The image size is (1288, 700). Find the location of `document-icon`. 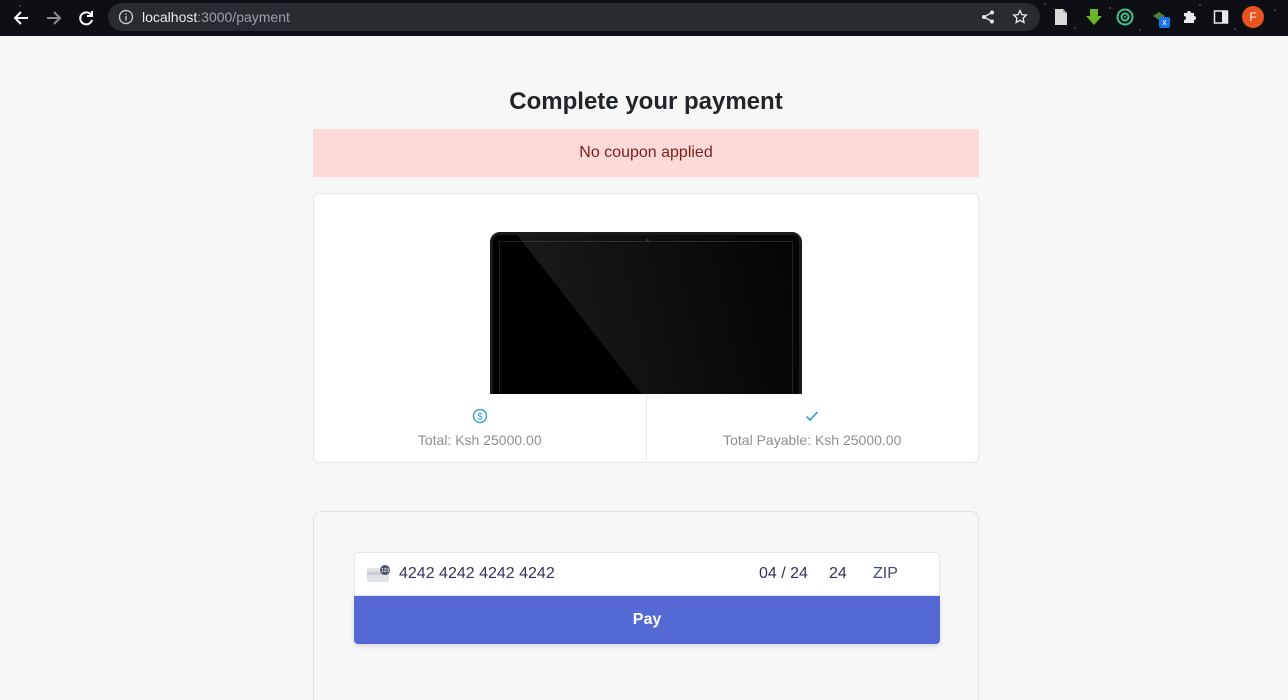

document-icon is located at coordinates (1061, 17).